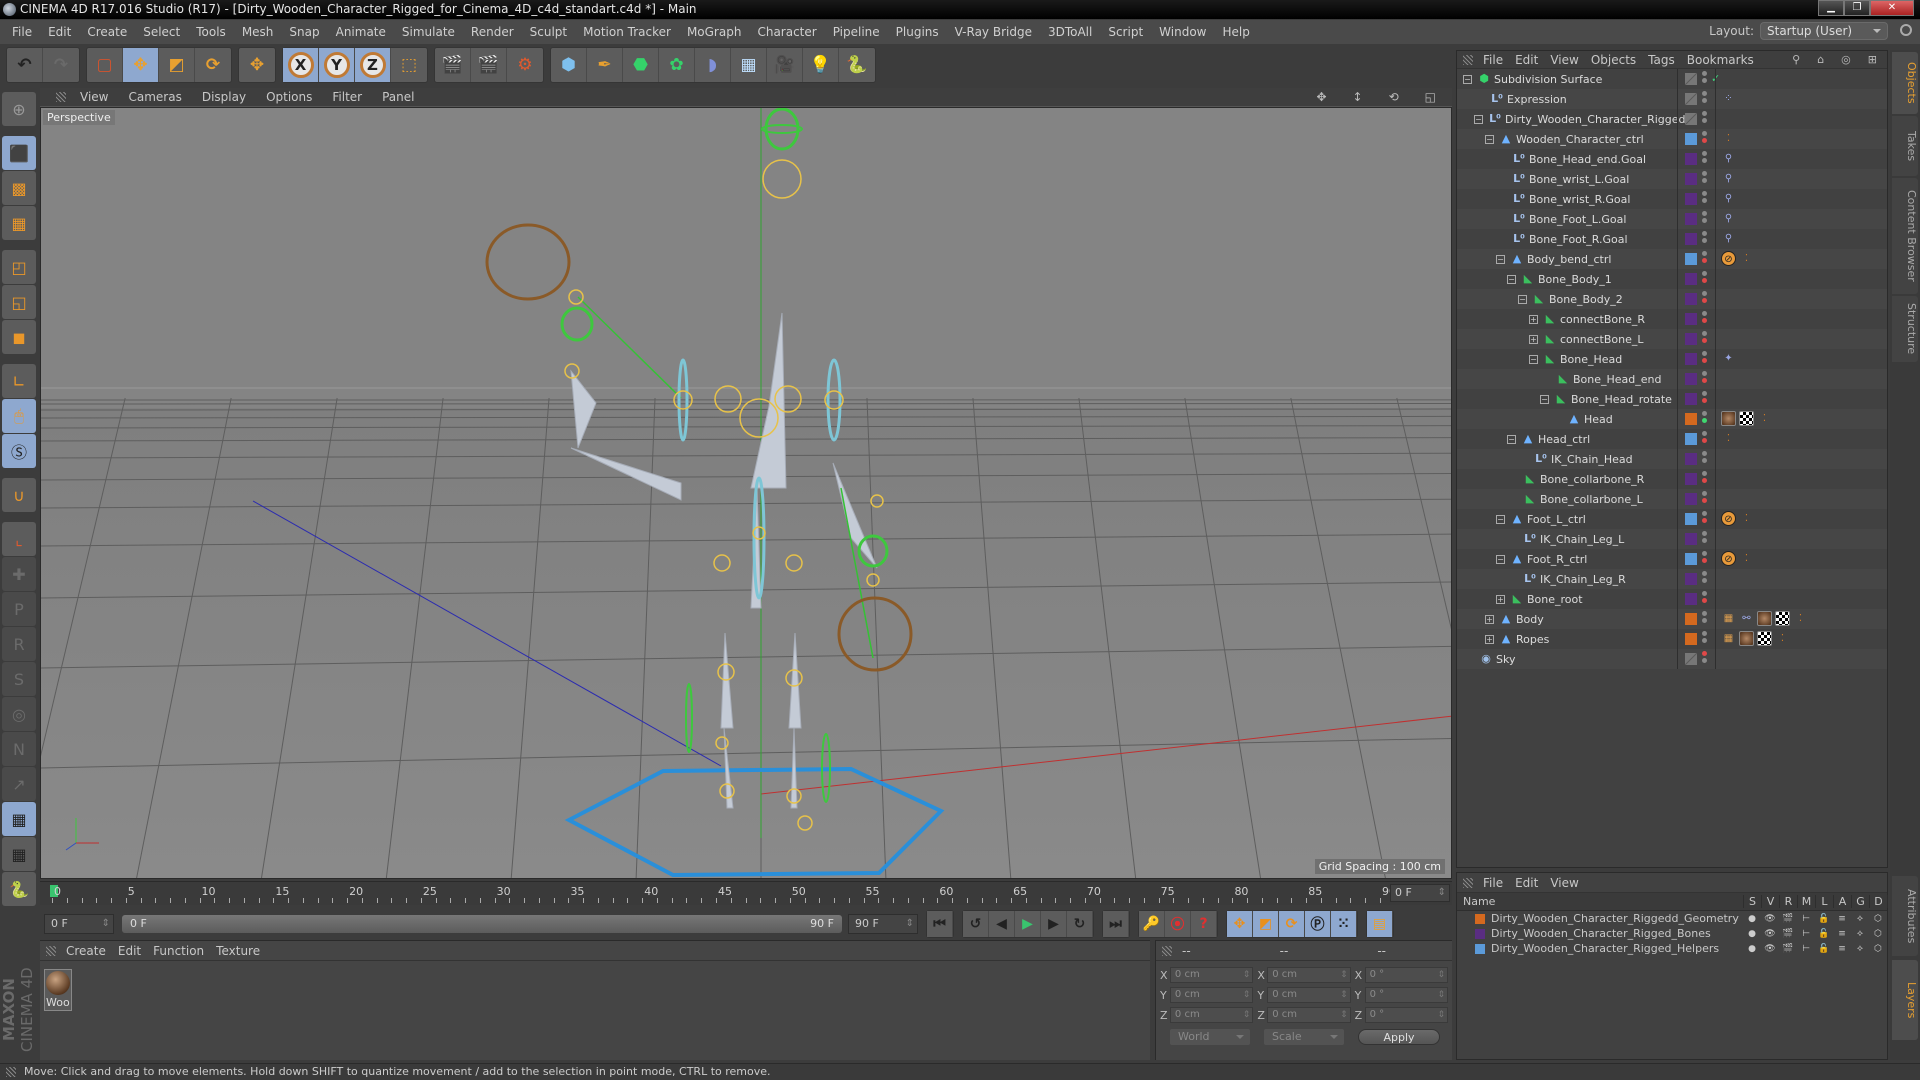 The width and height of the screenshot is (1920, 1080). Describe the element at coordinates (1672, 179) in the screenshot. I see `object-row: L⁰ Bone_wrist_L.Goal ⚲` at that location.